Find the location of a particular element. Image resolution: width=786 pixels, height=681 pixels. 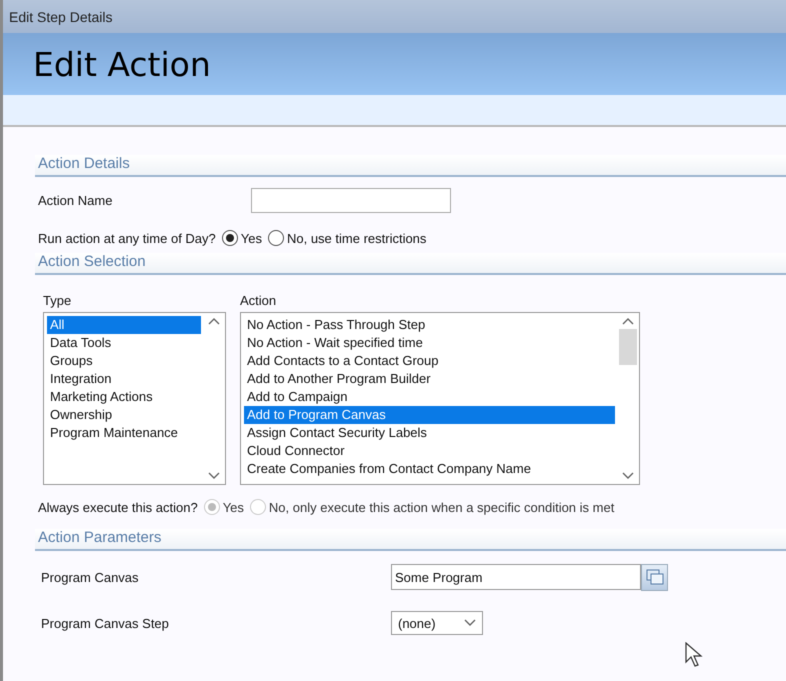

list-item: Integration is located at coordinates (124, 379).